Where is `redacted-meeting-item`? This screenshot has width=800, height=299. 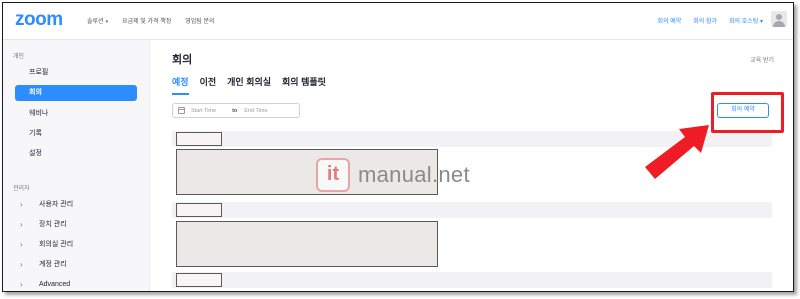 redacted-meeting-item is located at coordinates (307, 244).